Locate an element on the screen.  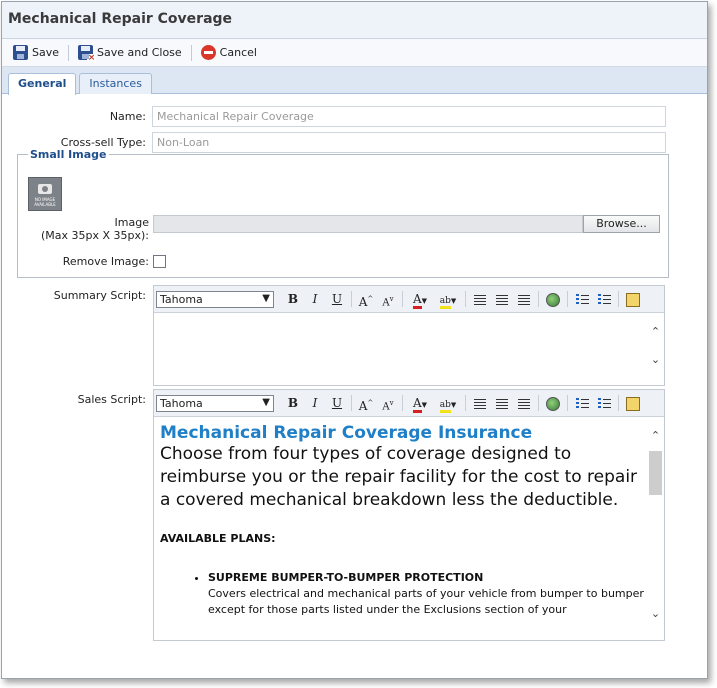
no-image-thumbnail: NO IMAGE AVAILABLE is located at coordinates (45, 194).